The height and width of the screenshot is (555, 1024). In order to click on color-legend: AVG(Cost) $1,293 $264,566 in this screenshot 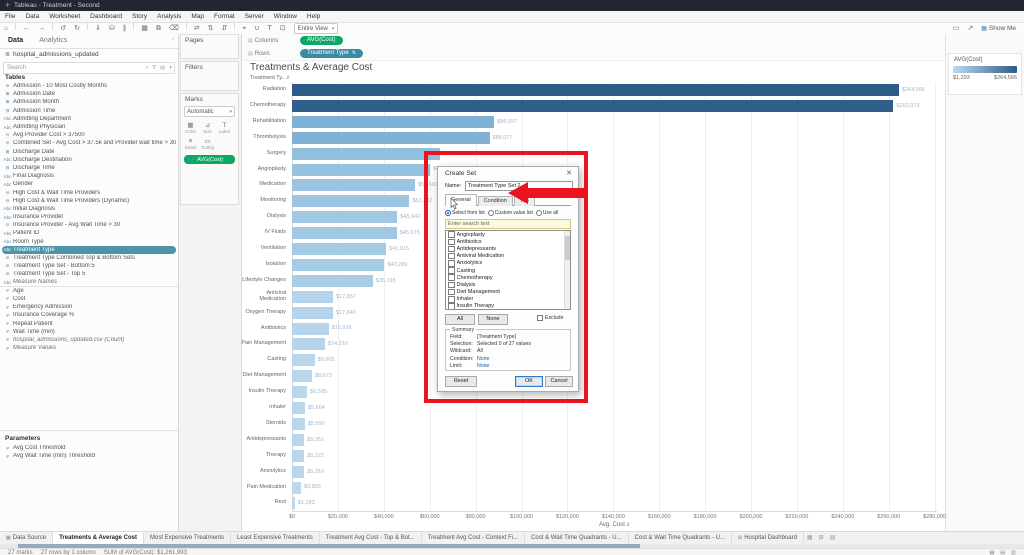, I will do `click(985, 74)`.